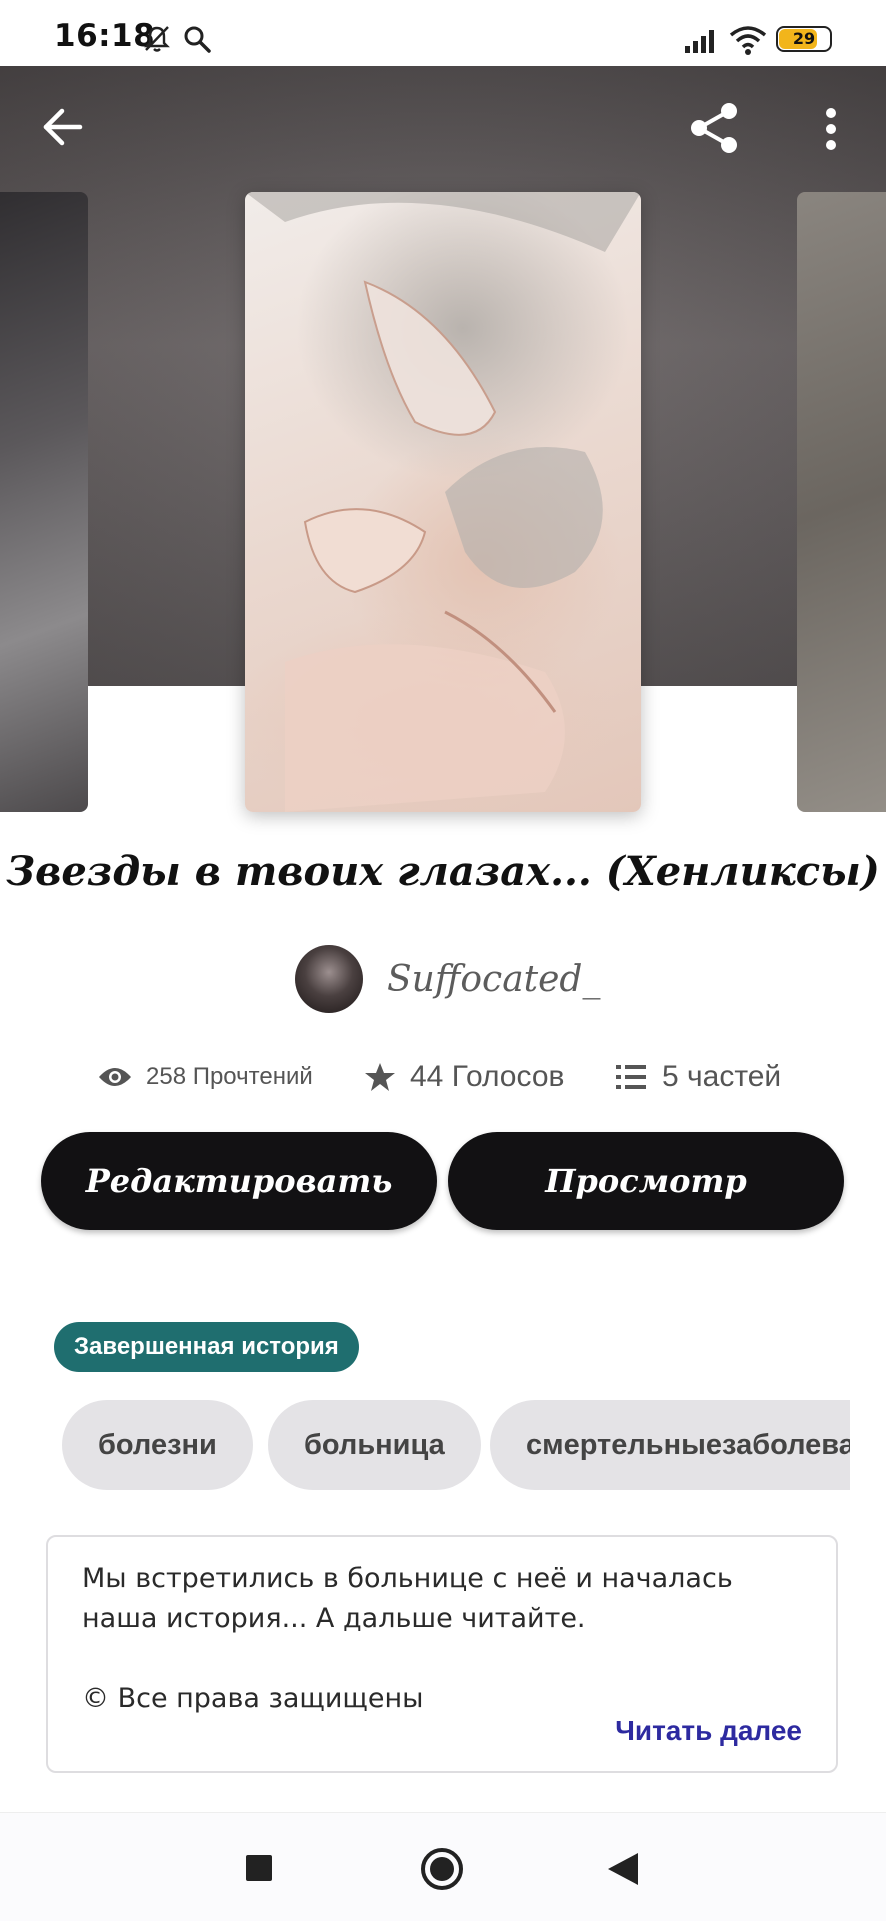 The height and width of the screenshot is (1921, 886). What do you see at coordinates (493, 979) in the screenshot?
I see `author-name: Suffocated_` at bounding box center [493, 979].